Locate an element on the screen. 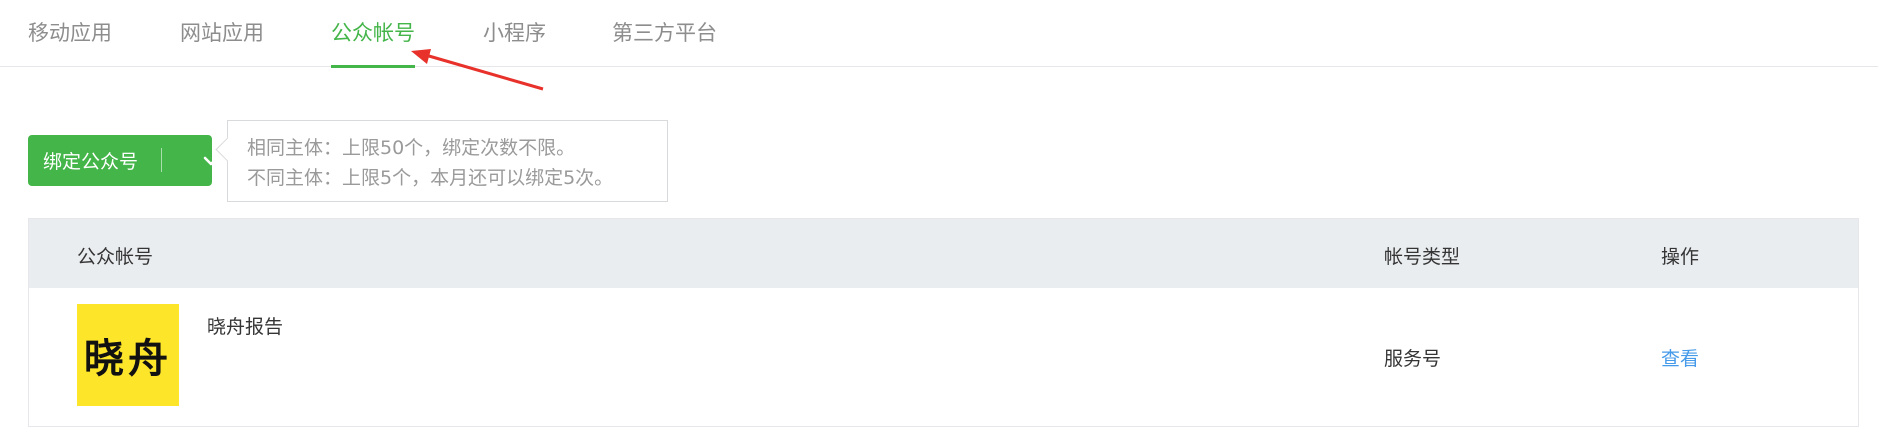  annotation-arrow-icon is located at coordinates (477, 70).